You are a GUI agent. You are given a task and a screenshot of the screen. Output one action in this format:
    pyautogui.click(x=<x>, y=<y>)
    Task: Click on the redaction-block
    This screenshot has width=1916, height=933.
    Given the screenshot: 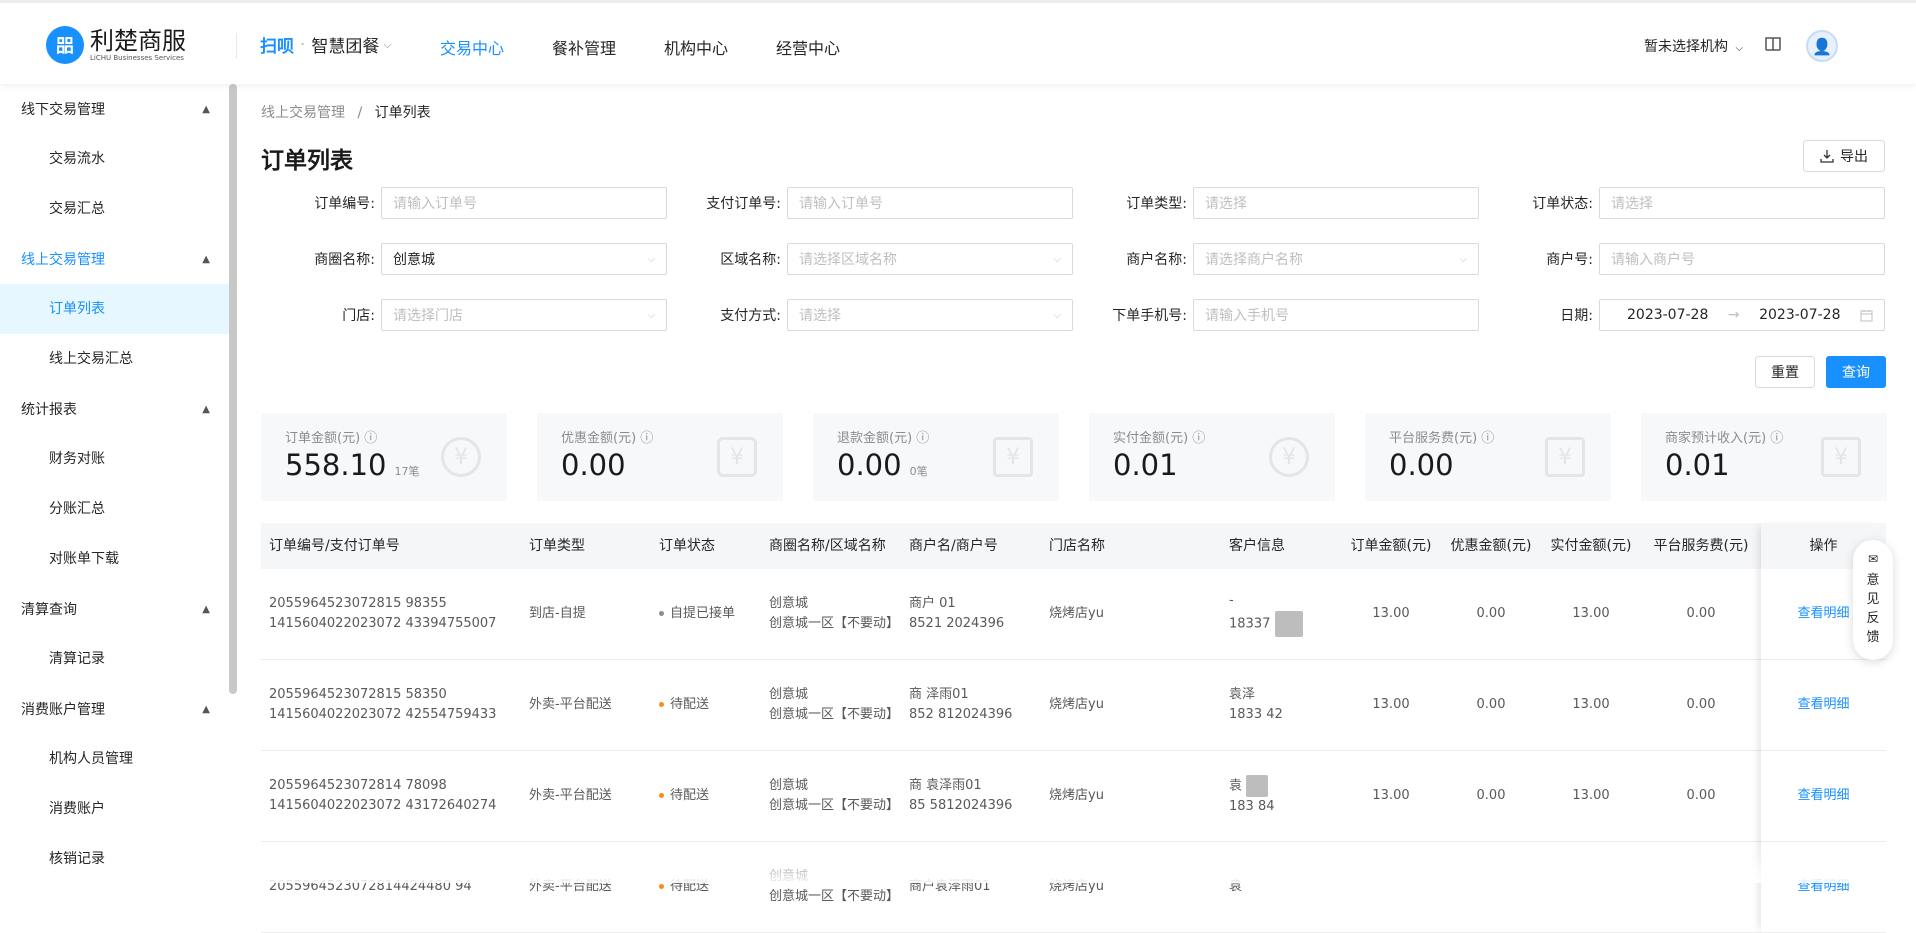 What is the action you would take?
    pyautogui.click(x=1288, y=624)
    